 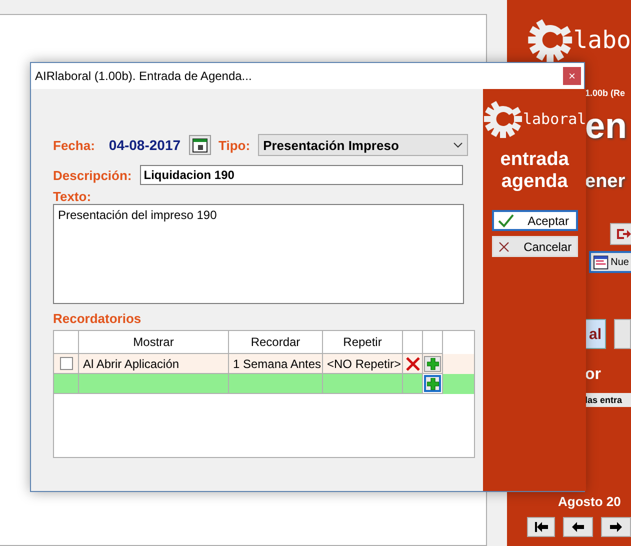 What do you see at coordinates (301, 175) in the screenshot?
I see `description-field: Liquidacion 190` at bounding box center [301, 175].